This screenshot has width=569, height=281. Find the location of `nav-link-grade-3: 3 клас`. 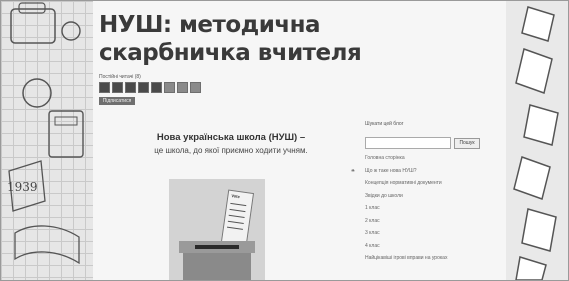

nav-link-grade-3: 3 клас is located at coordinates (433, 233).